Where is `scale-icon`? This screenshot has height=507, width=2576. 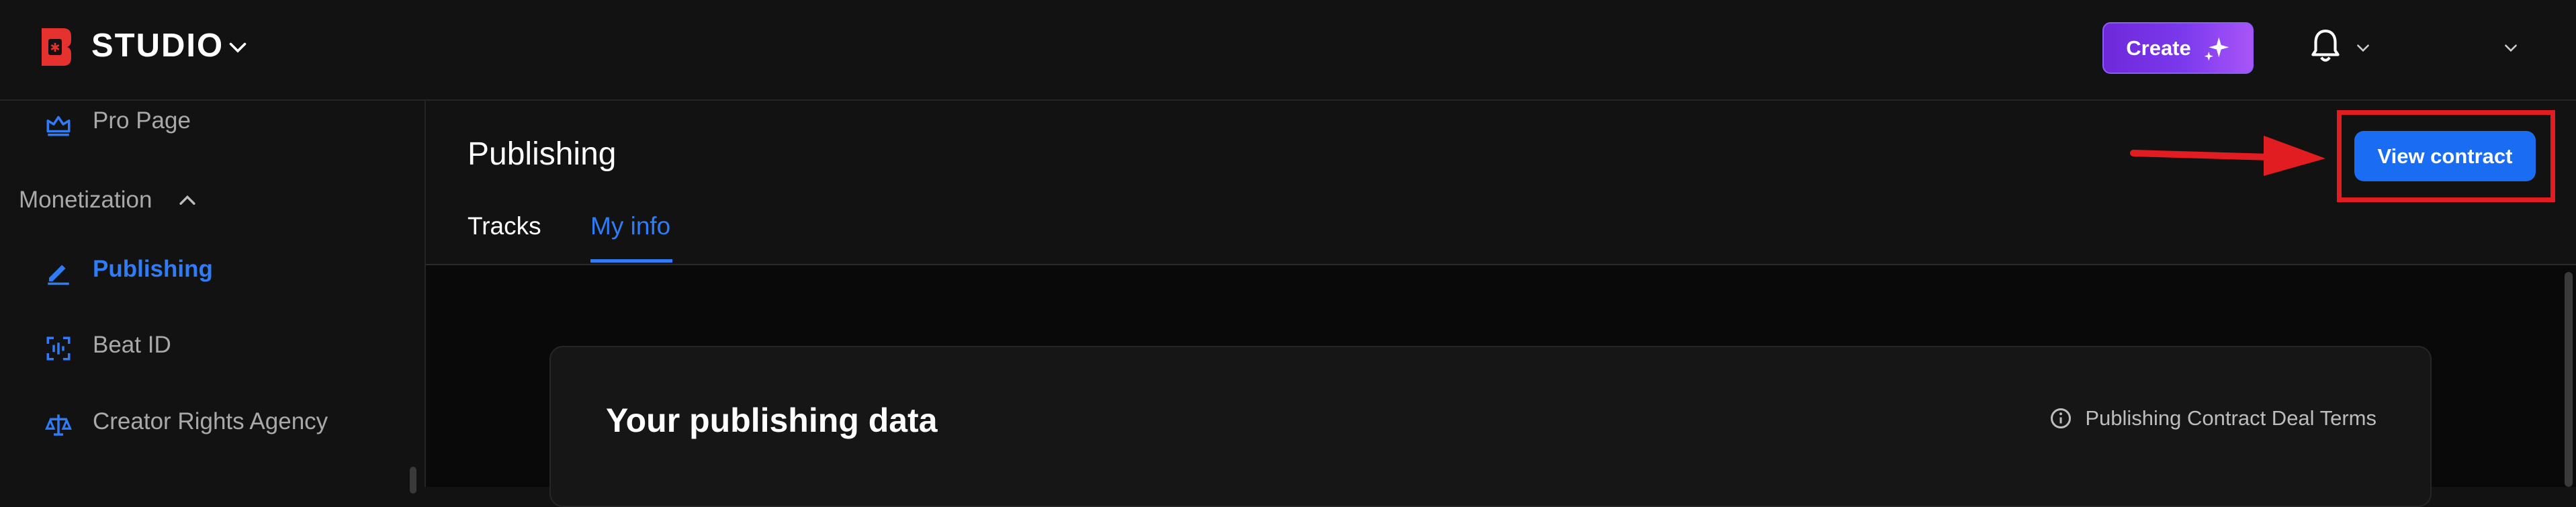 scale-icon is located at coordinates (59, 425).